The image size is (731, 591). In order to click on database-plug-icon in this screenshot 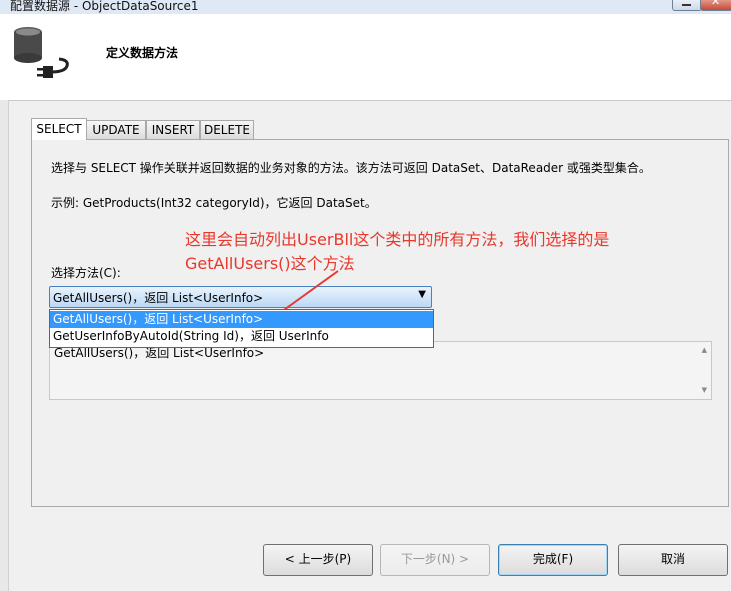, I will do `click(41, 52)`.